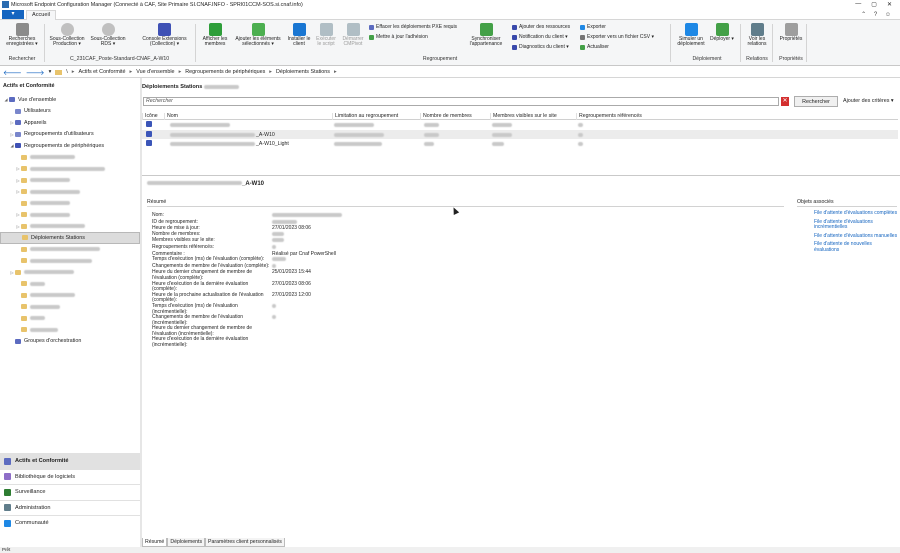 The image size is (900, 553). What do you see at coordinates (365, 116) in the screenshot?
I see `column-header: Limitation au regroupement` at bounding box center [365, 116].